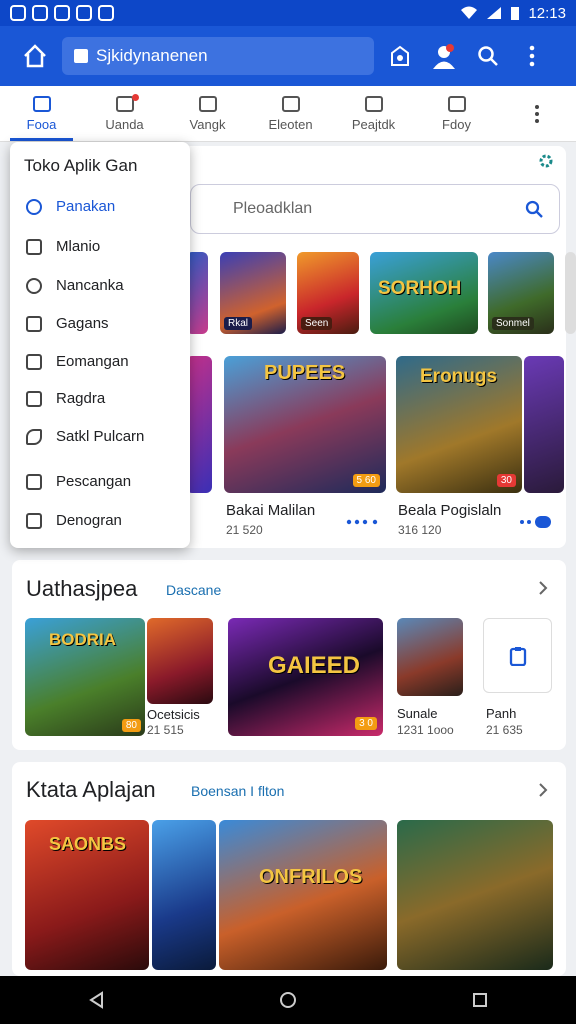 The height and width of the screenshot is (1024, 576). Describe the element at coordinates (207, 113) in the screenshot. I see `tab-vangk: Vangk` at that location.